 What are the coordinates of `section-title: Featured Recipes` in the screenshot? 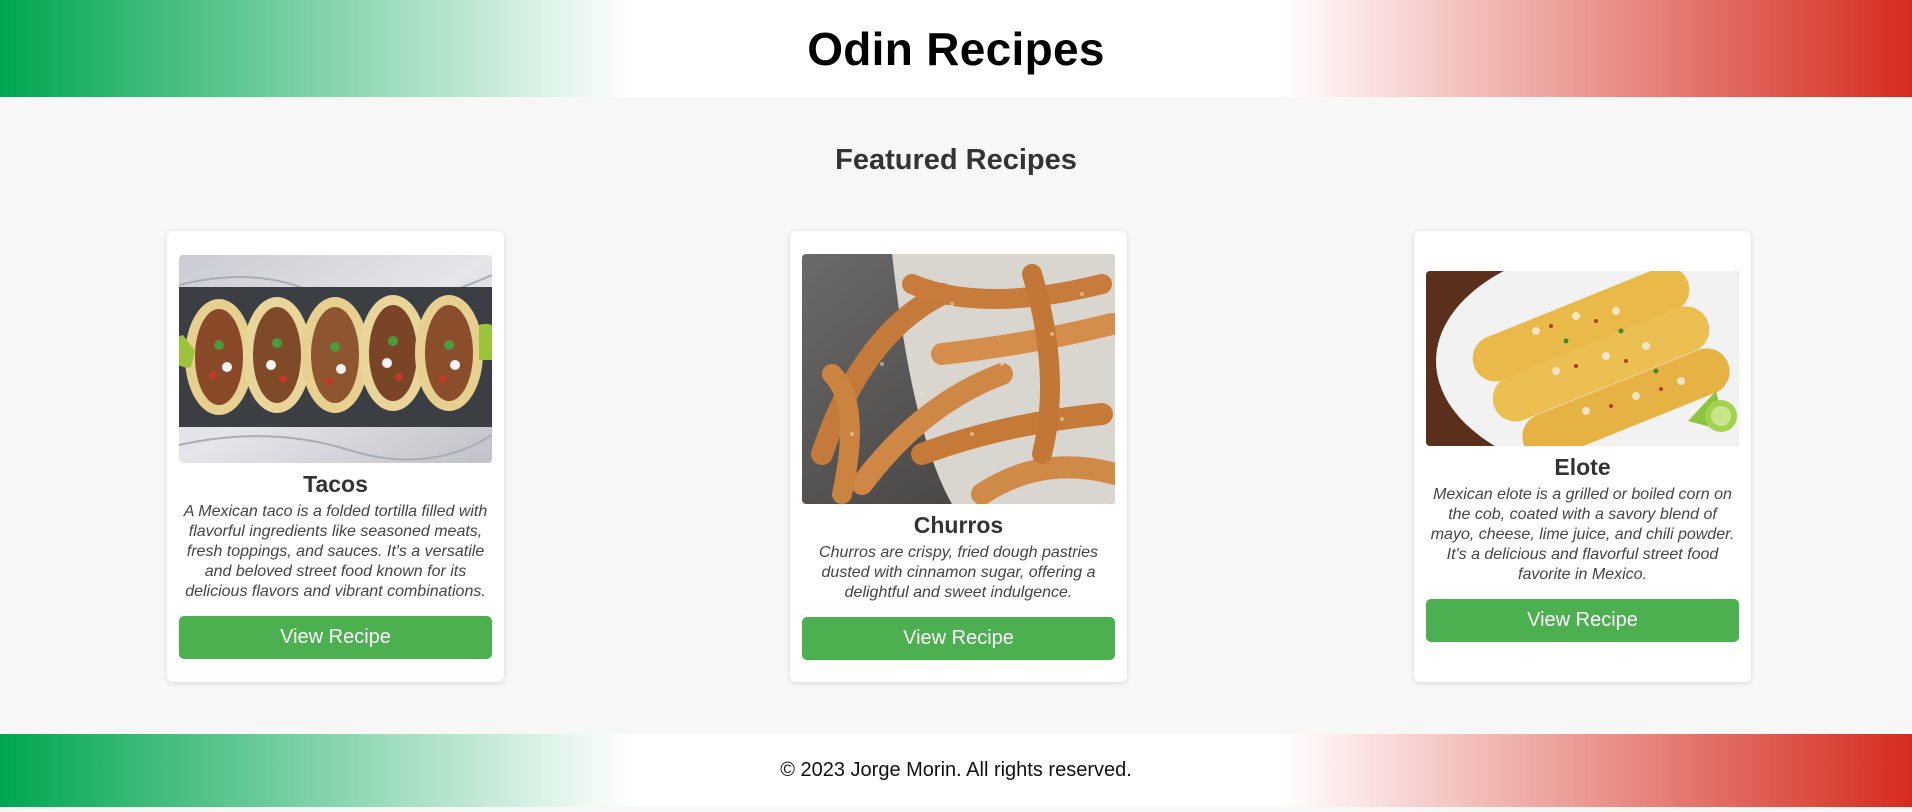 It's located at (956, 160).